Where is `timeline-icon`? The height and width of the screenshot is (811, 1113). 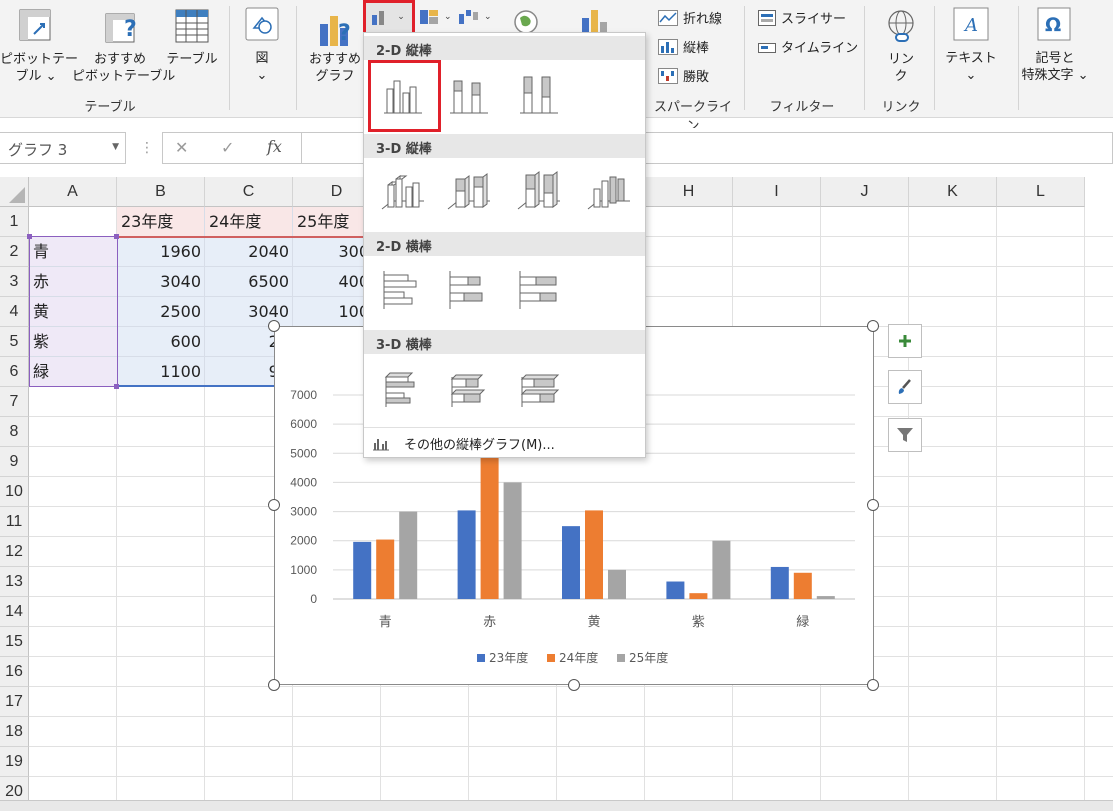 timeline-icon is located at coordinates (767, 47).